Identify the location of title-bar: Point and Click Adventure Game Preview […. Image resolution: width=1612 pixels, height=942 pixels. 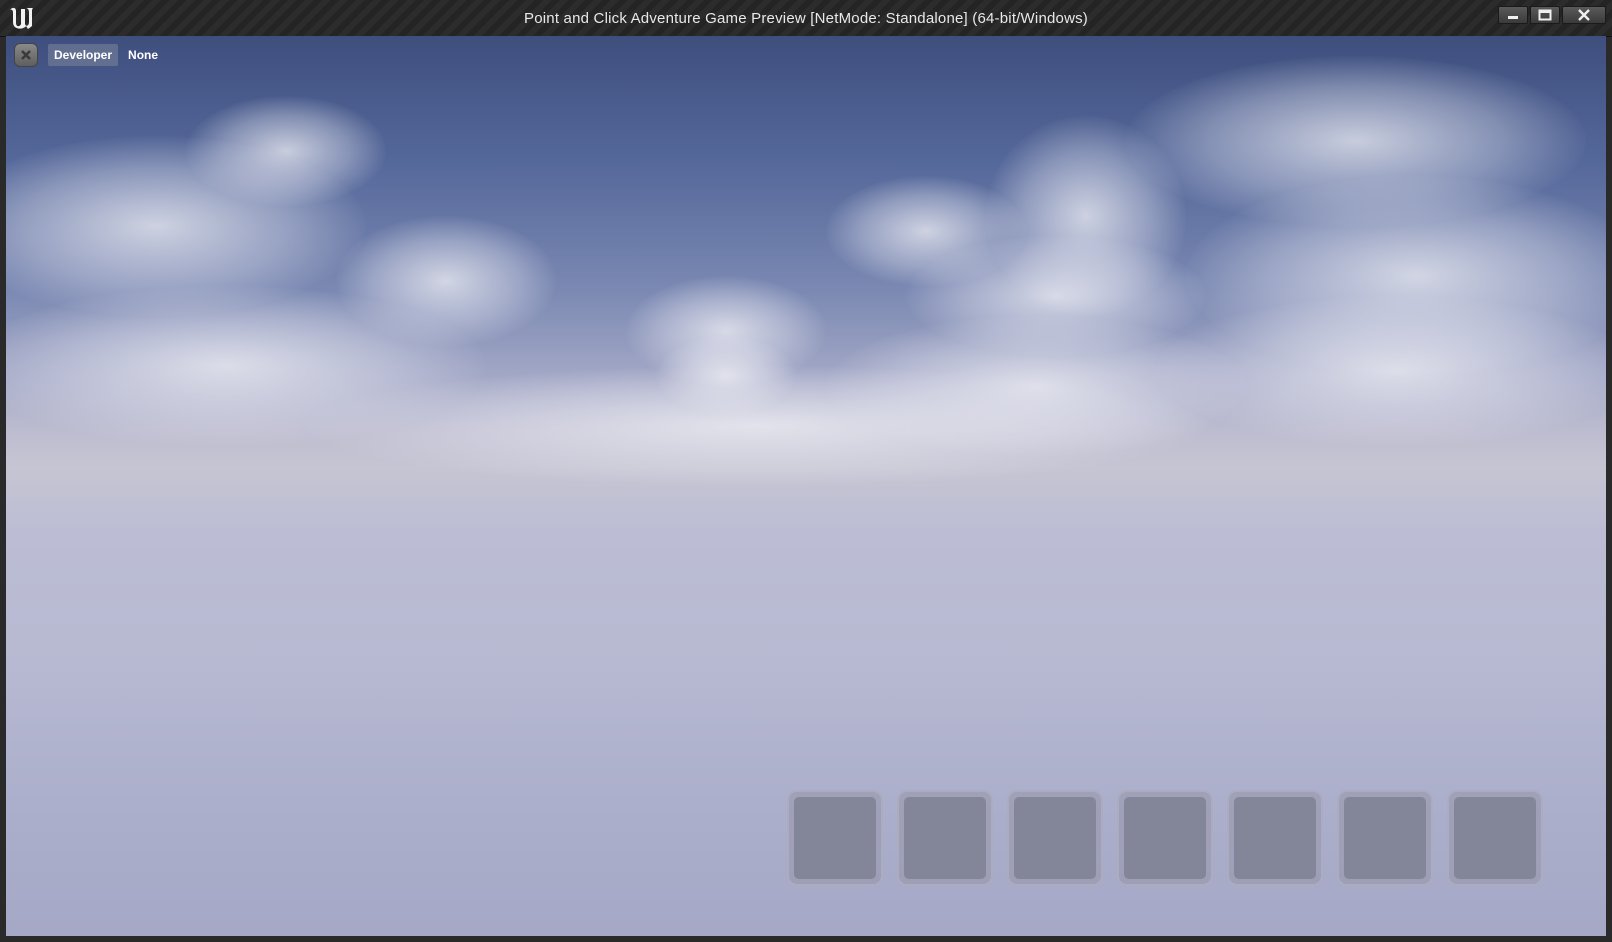
(806, 18).